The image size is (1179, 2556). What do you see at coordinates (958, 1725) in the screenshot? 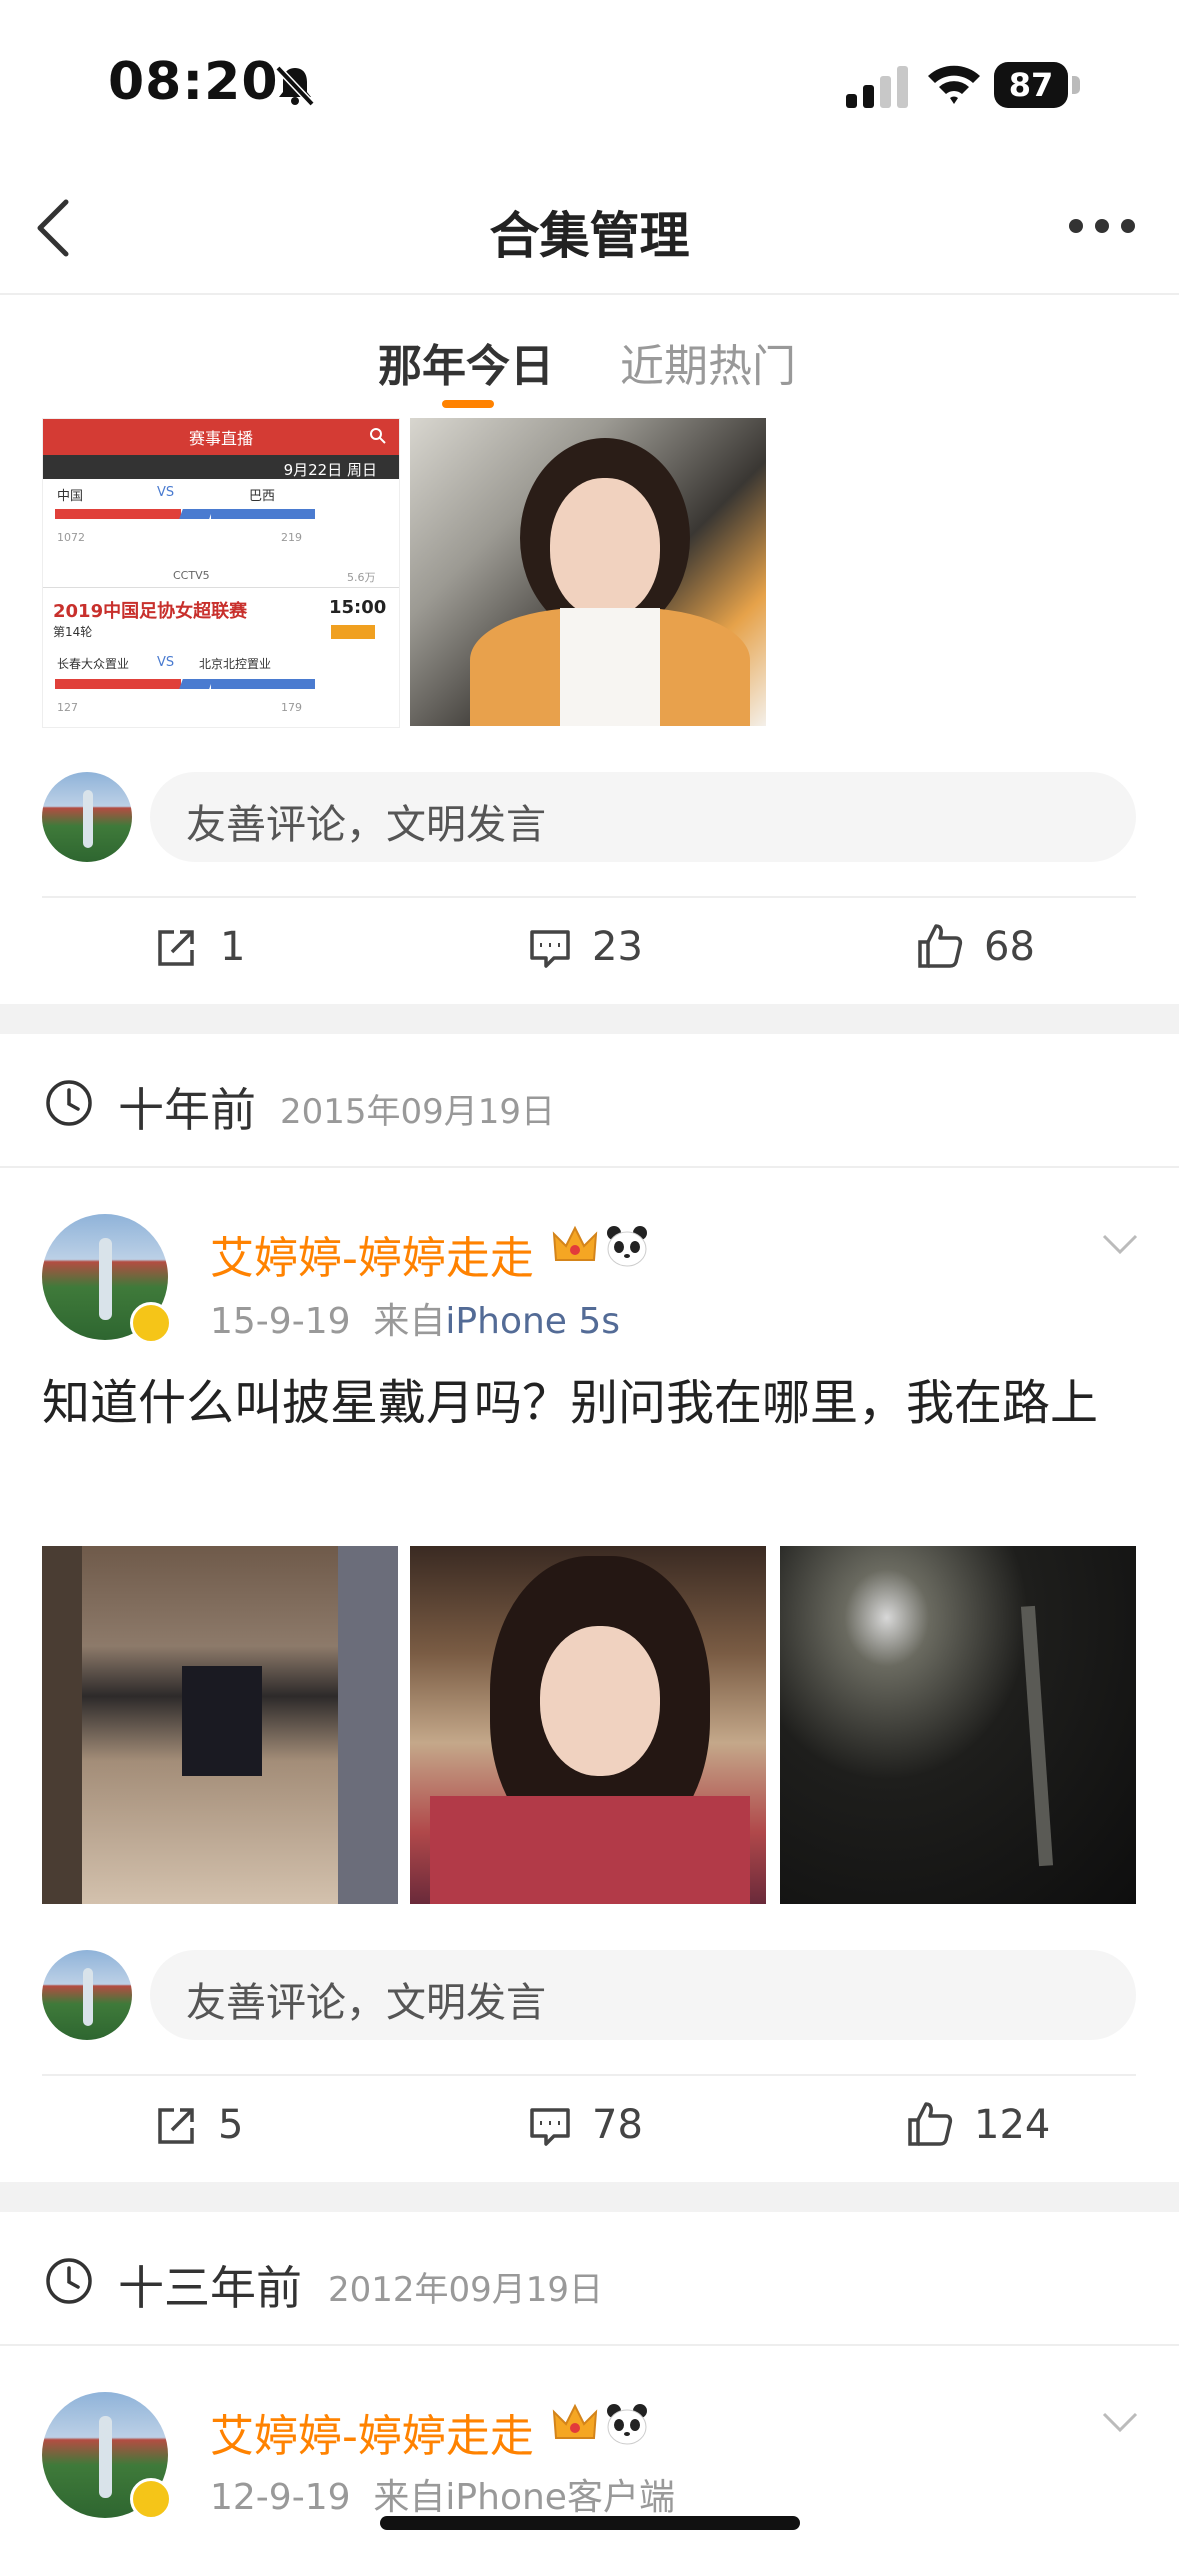
I see `post-image-night` at bounding box center [958, 1725].